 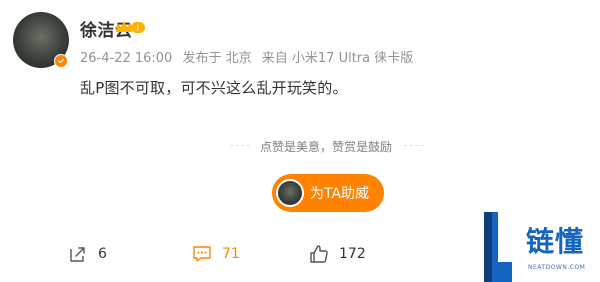 What do you see at coordinates (555, 241) in the screenshot?
I see `watermark-title: 链懂` at bounding box center [555, 241].